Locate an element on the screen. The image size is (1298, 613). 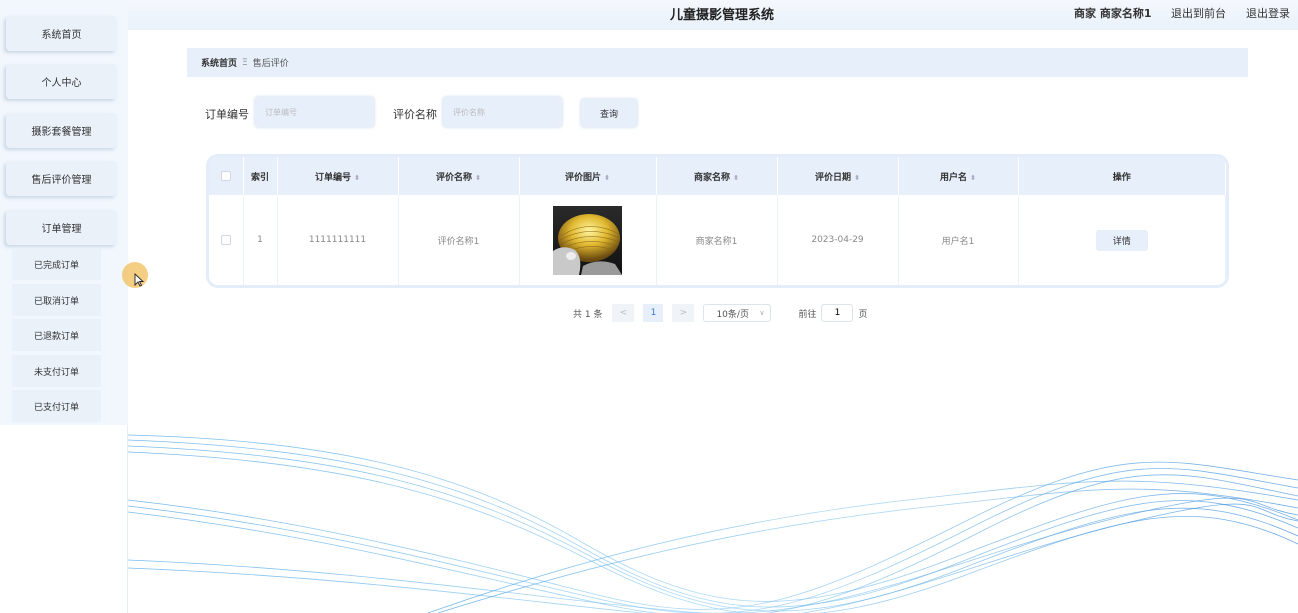
top-header: 儿童摄影管理系统 商家 商家名称1 退出到前台 退出登录 is located at coordinates (713, 15).